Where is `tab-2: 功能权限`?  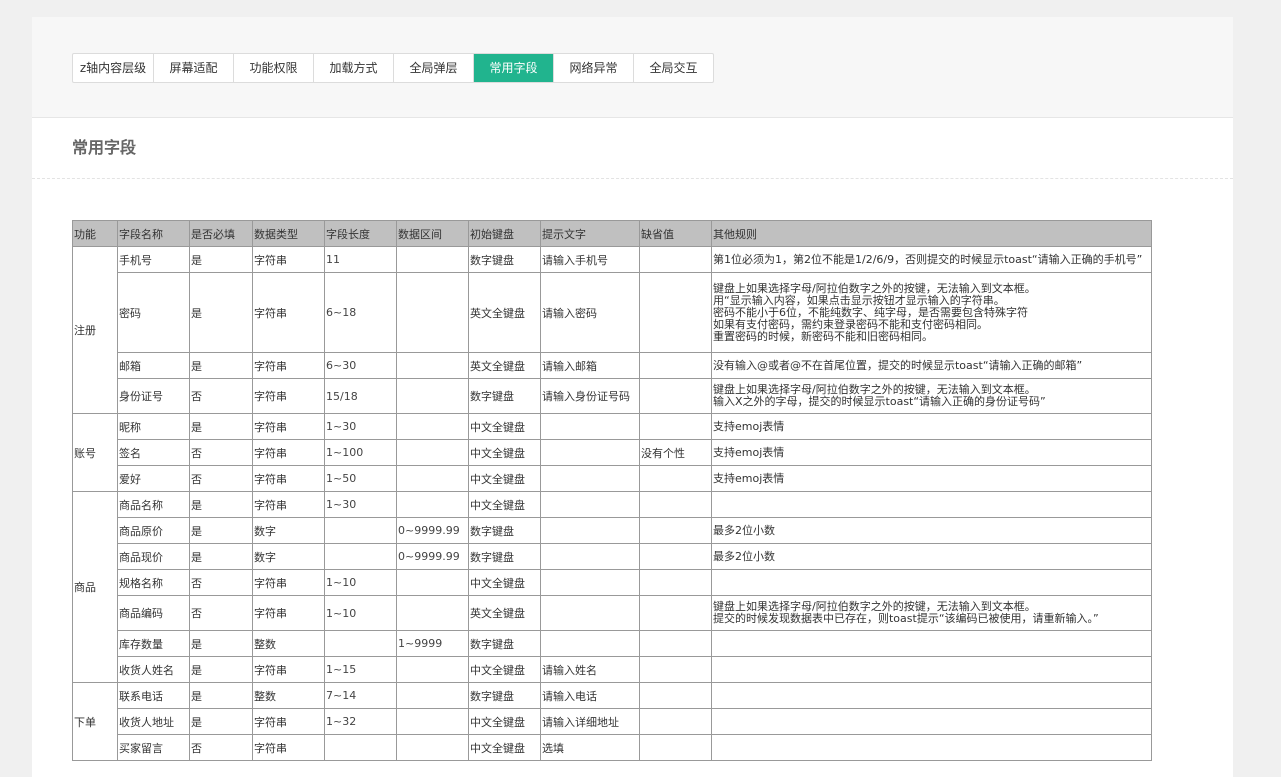
tab-2: 功能权限 is located at coordinates (273, 68).